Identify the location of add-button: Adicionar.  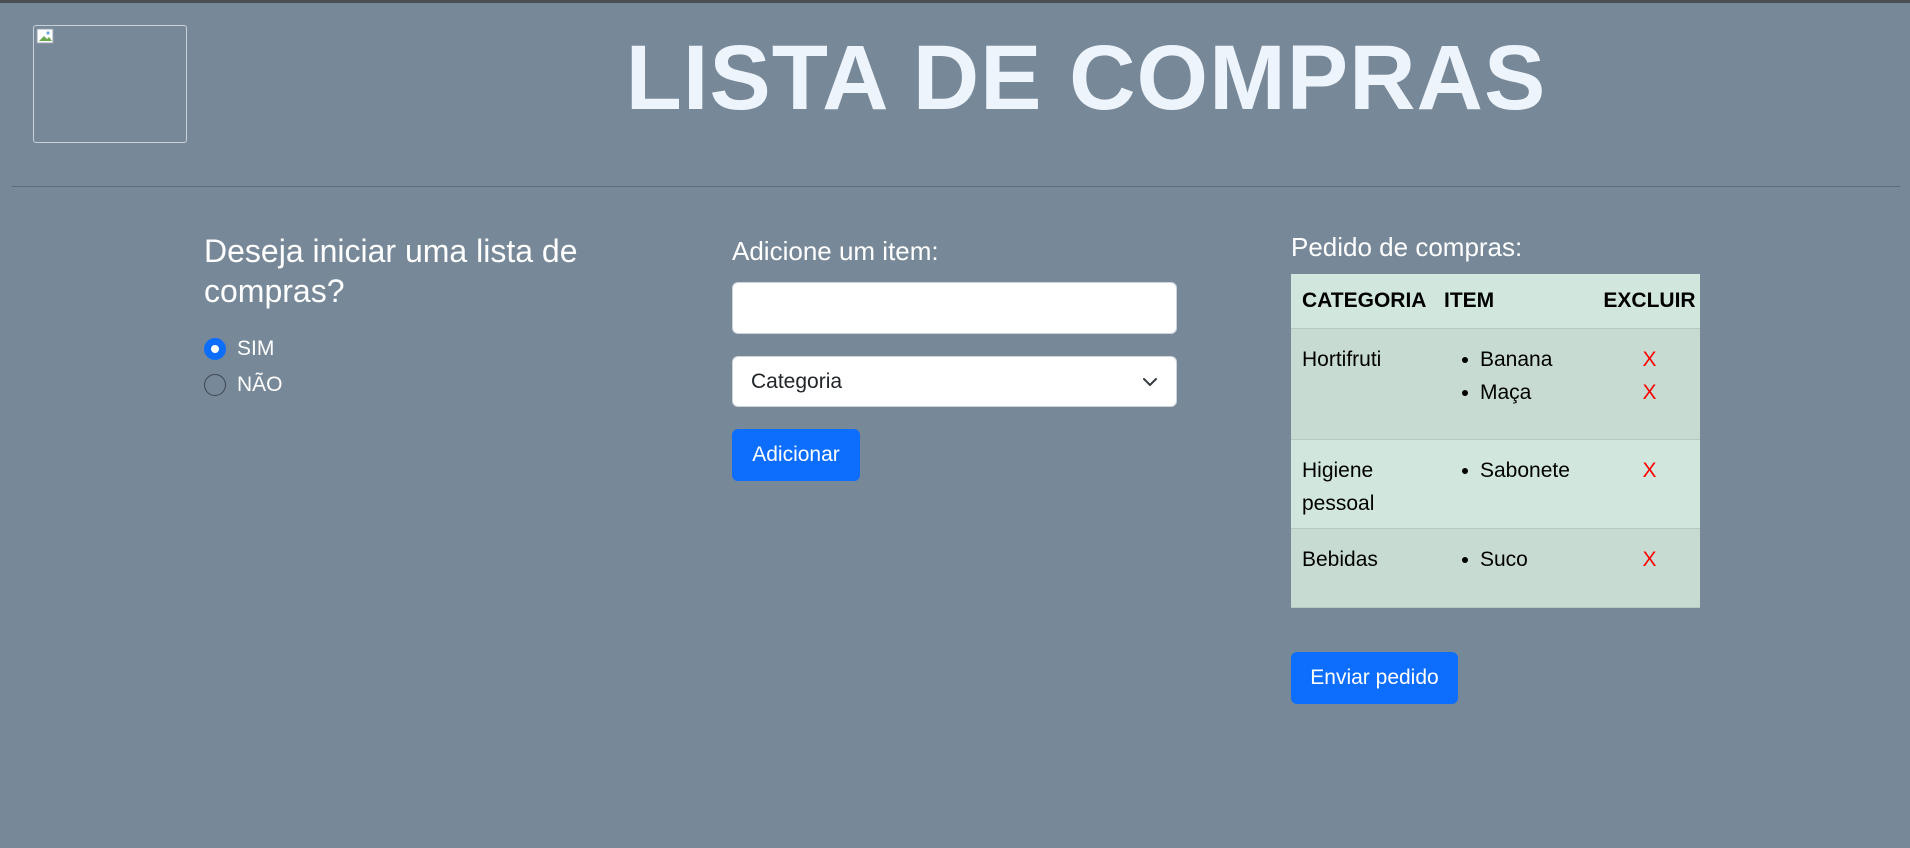
(796, 455).